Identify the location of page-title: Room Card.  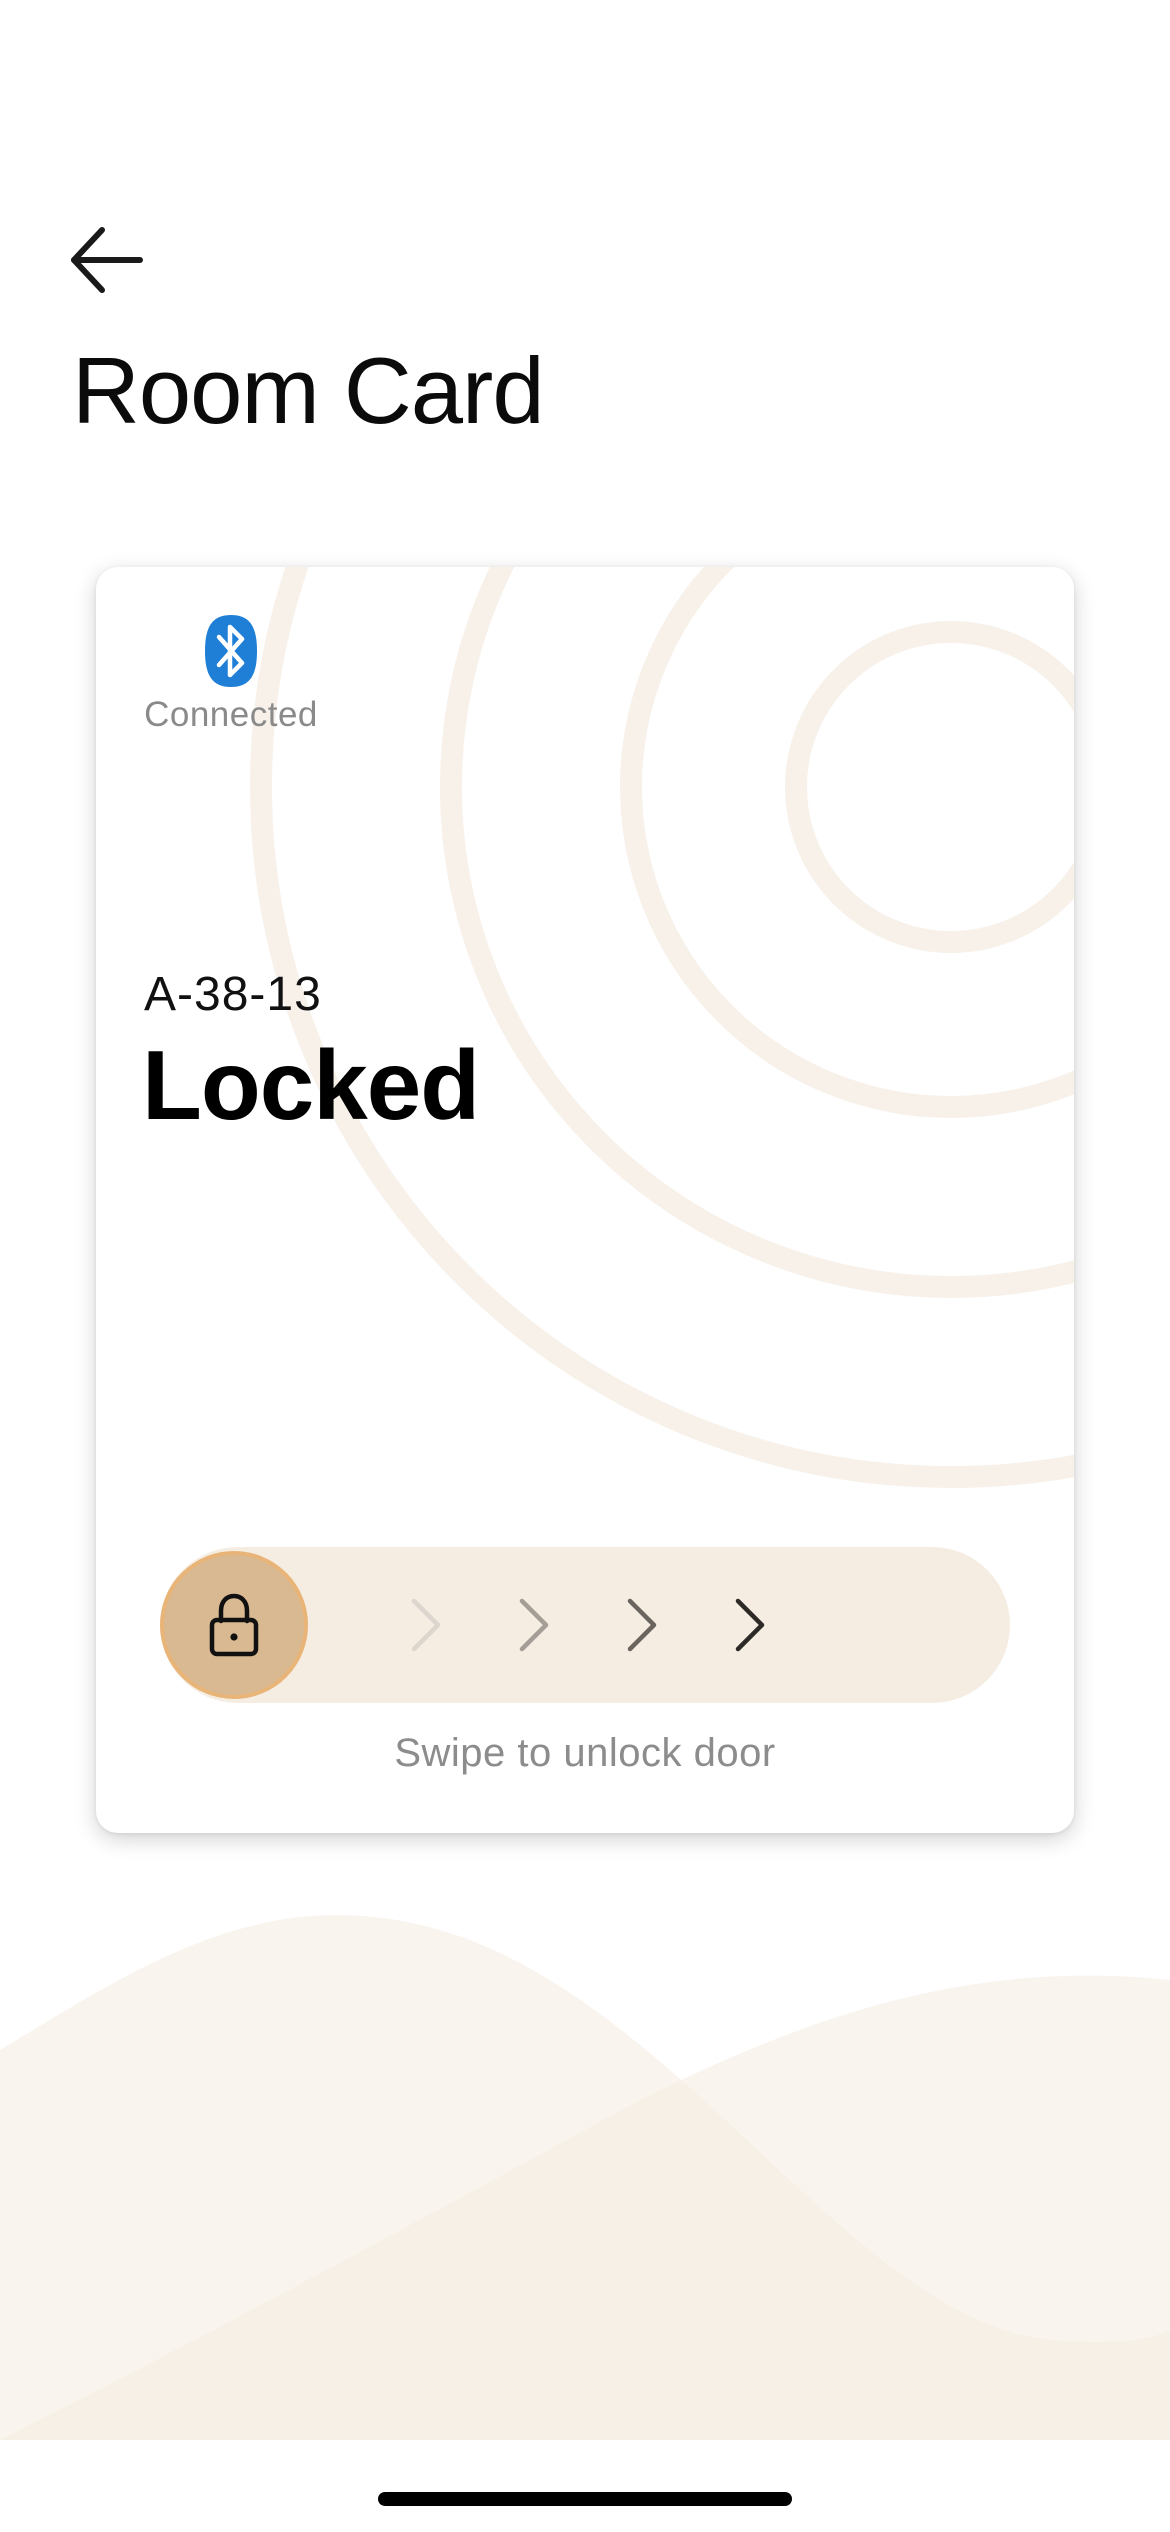
(308, 390).